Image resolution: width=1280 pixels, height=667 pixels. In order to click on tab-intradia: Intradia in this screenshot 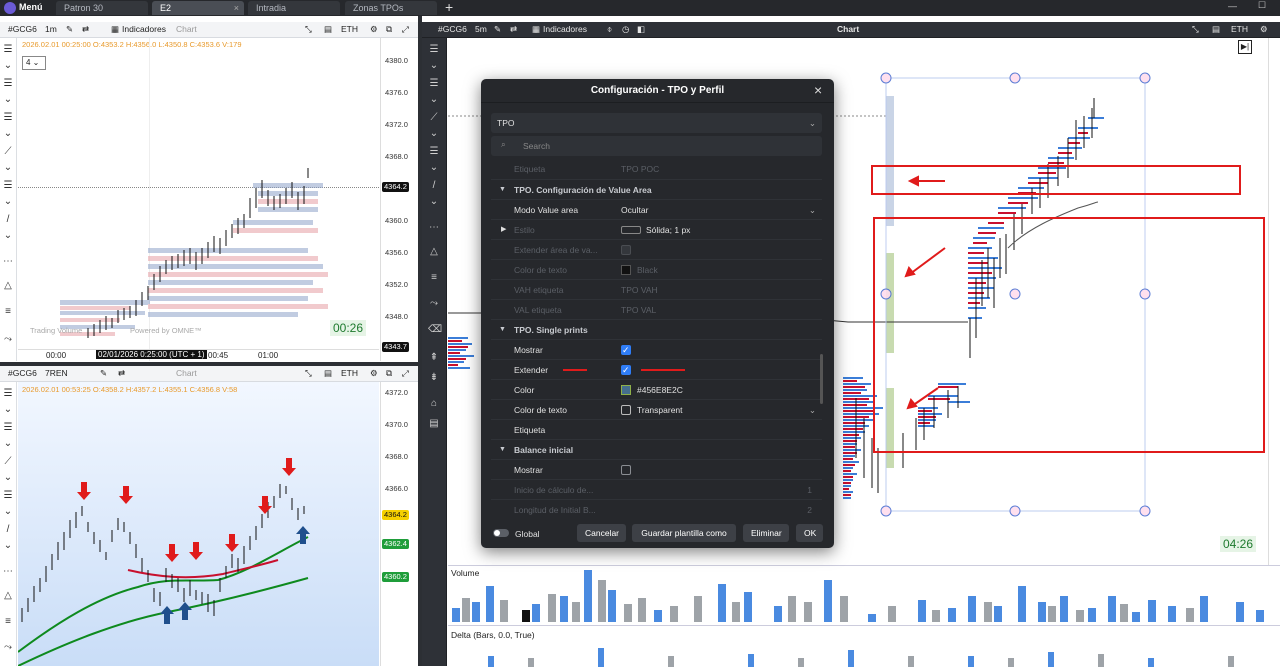, I will do `click(294, 8)`.